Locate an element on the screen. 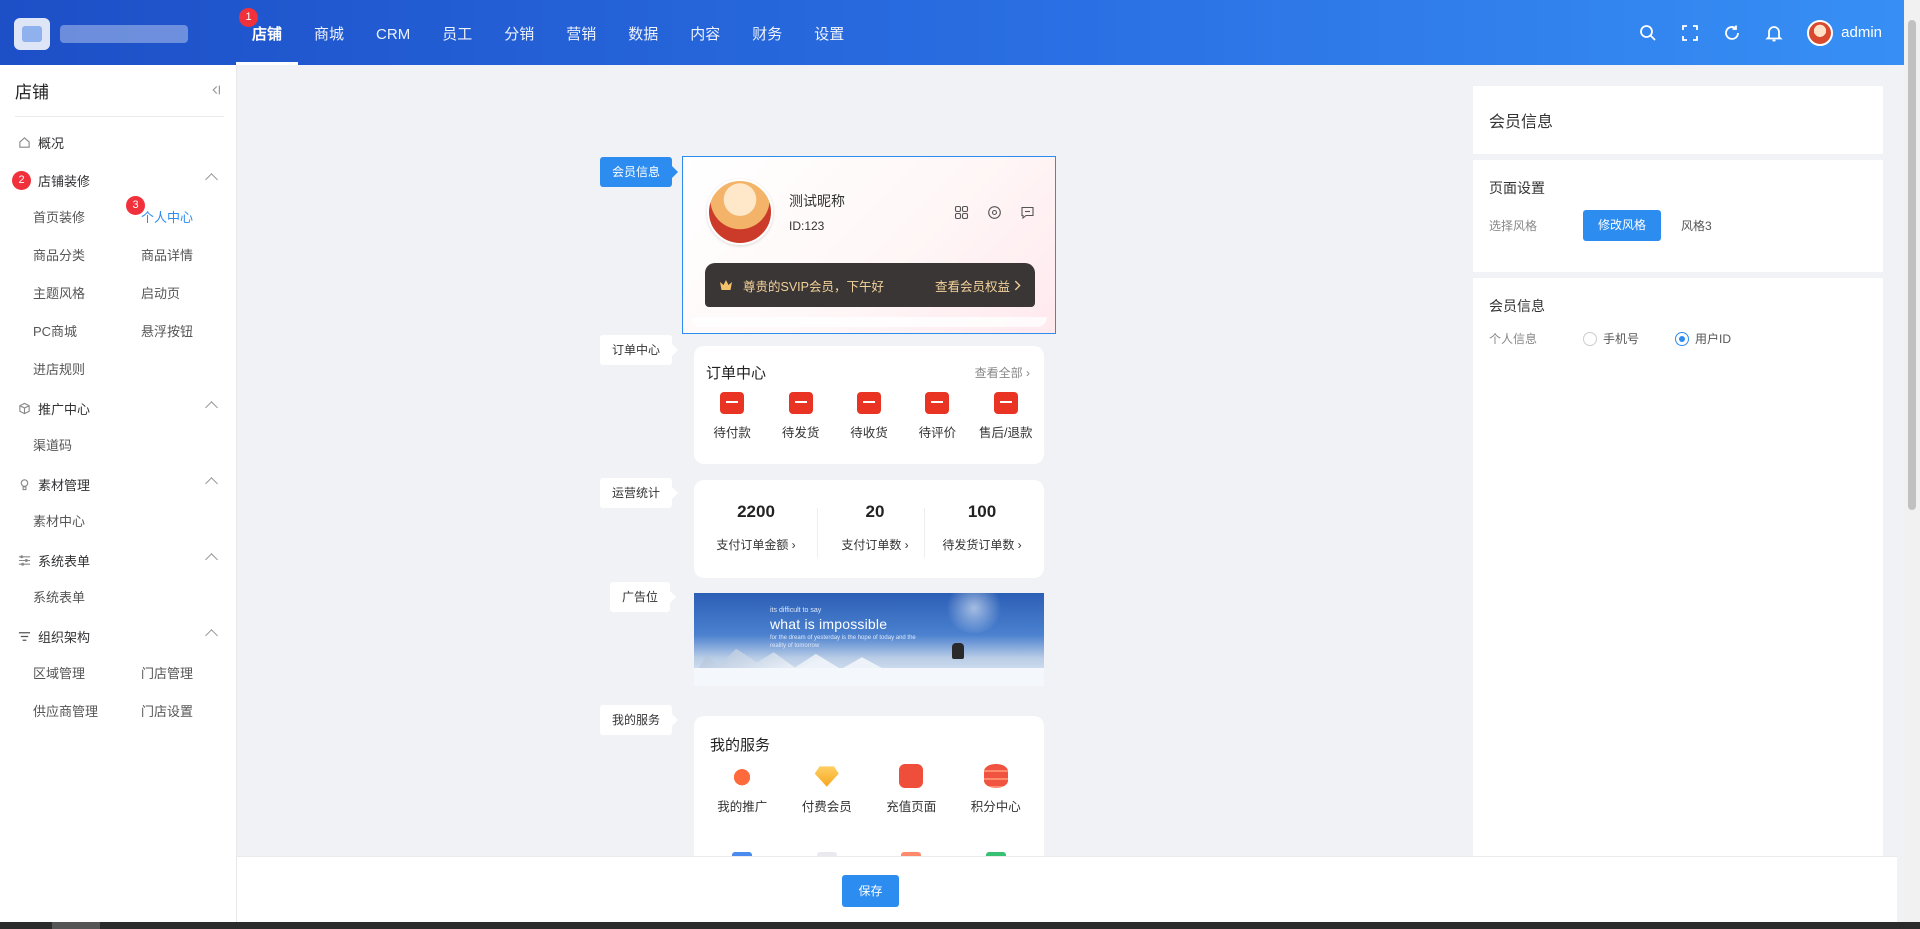  logo is located at coordinates (102, 34).